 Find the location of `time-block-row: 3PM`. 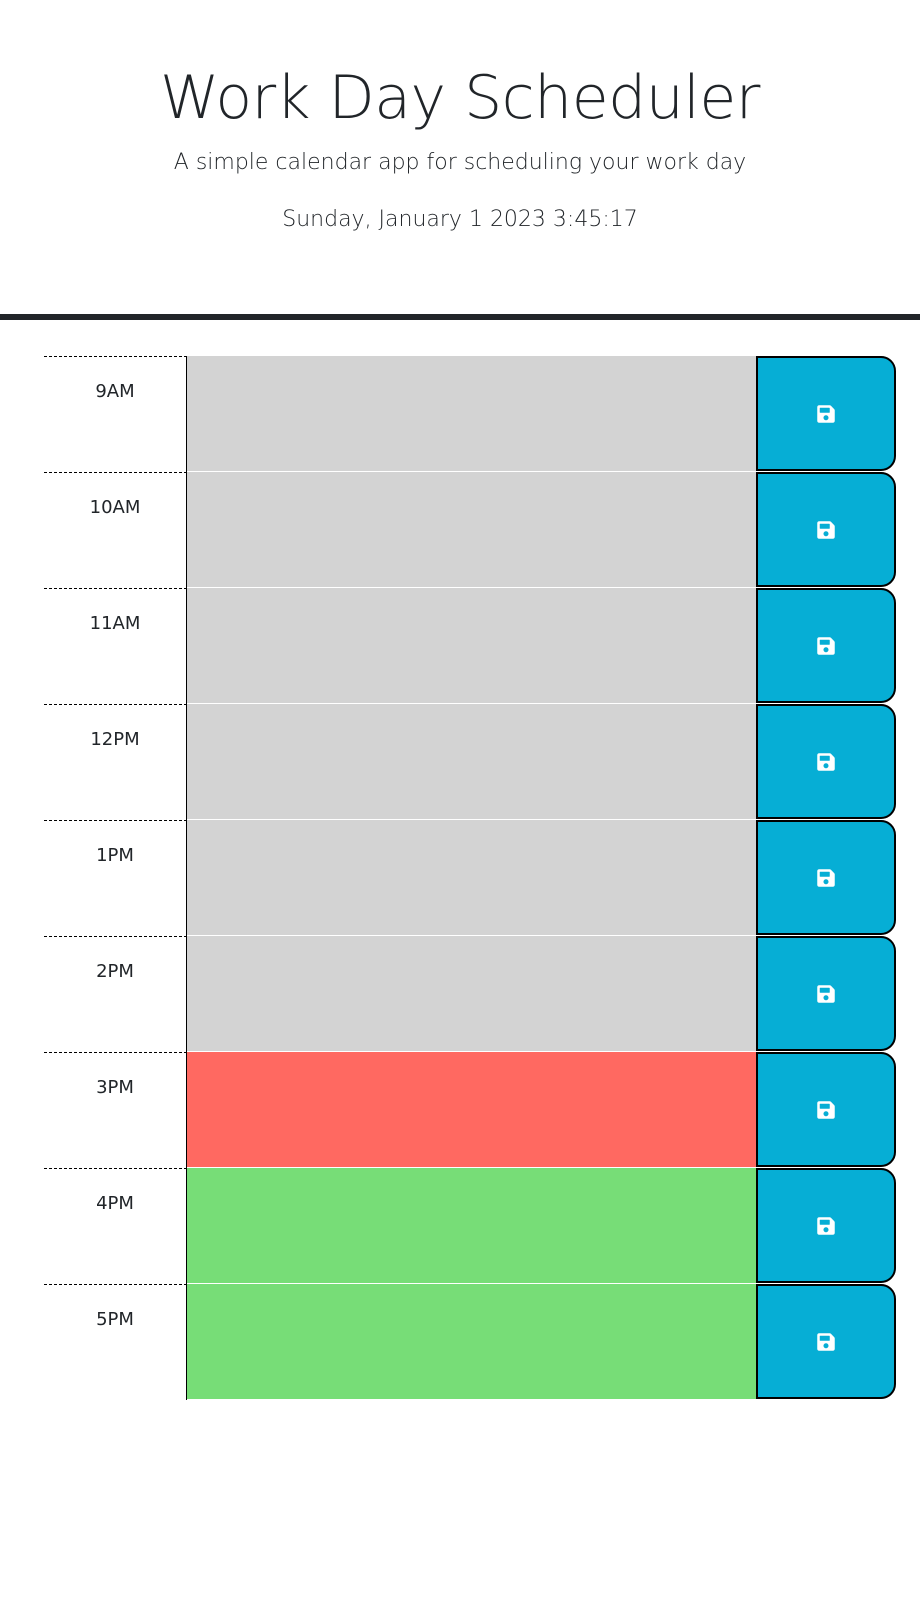

time-block-row: 3PM is located at coordinates (470, 1110).